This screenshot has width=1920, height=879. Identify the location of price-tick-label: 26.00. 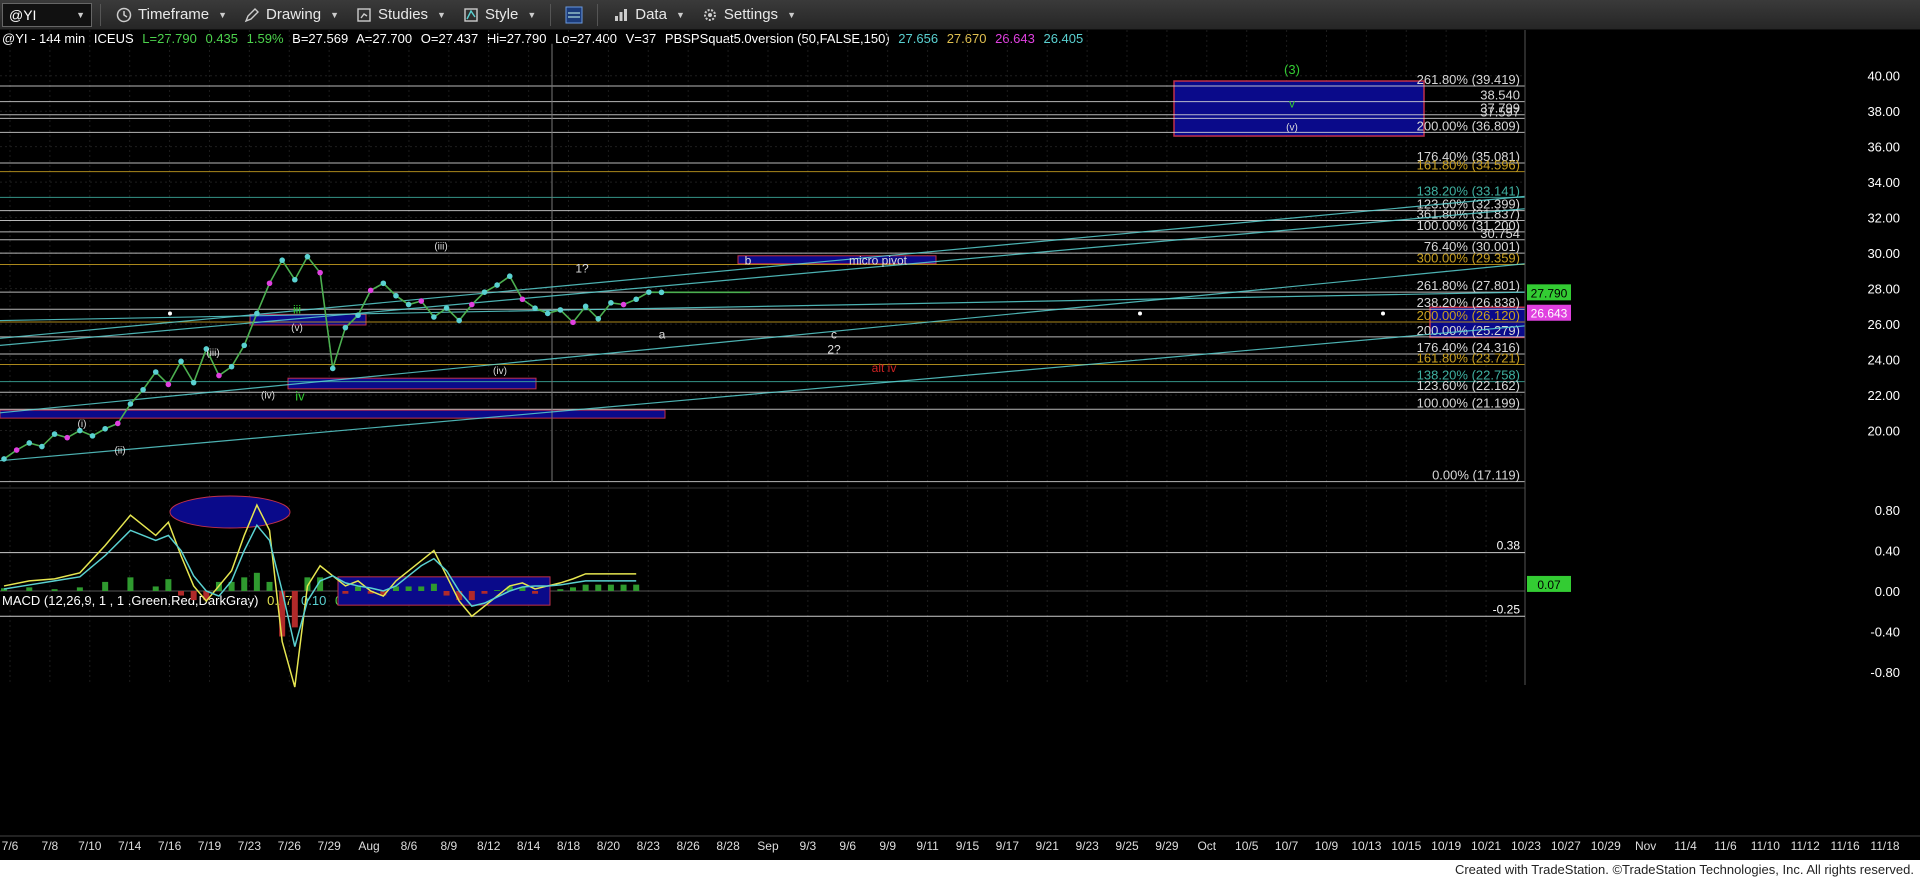
(1883, 324).